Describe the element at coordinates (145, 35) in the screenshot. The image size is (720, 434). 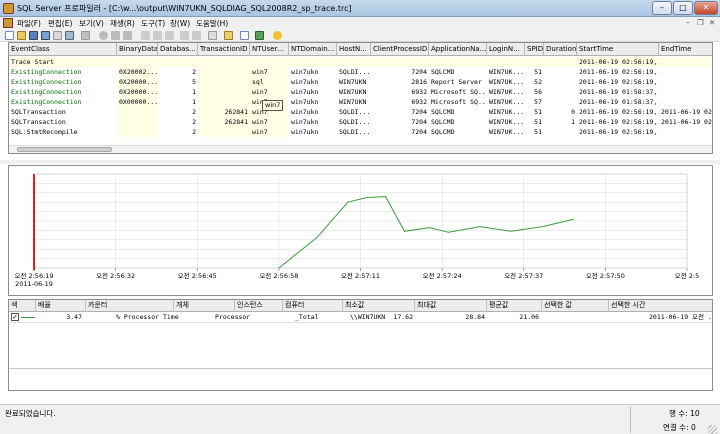
I see `step-icon` at that location.